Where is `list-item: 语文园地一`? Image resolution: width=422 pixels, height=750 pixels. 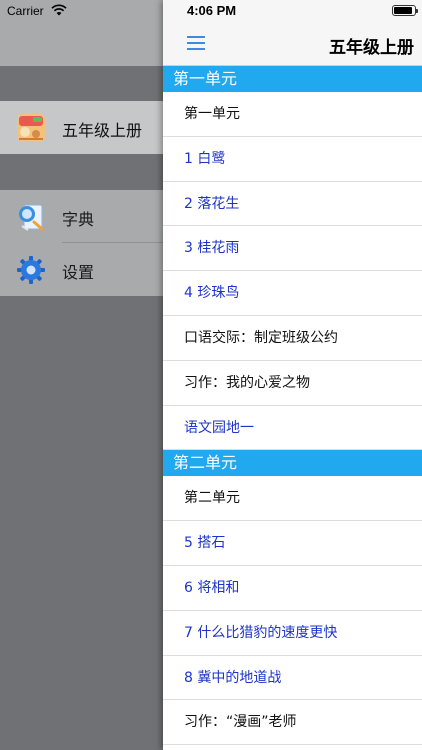 list-item: 语文园地一 is located at coordinates (292, 428).